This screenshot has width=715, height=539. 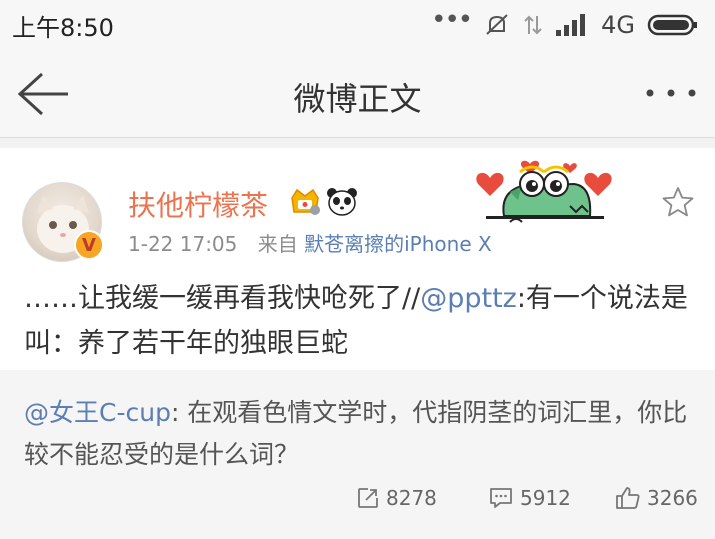 I want to click on more-icon, so click(x=671, y=93).